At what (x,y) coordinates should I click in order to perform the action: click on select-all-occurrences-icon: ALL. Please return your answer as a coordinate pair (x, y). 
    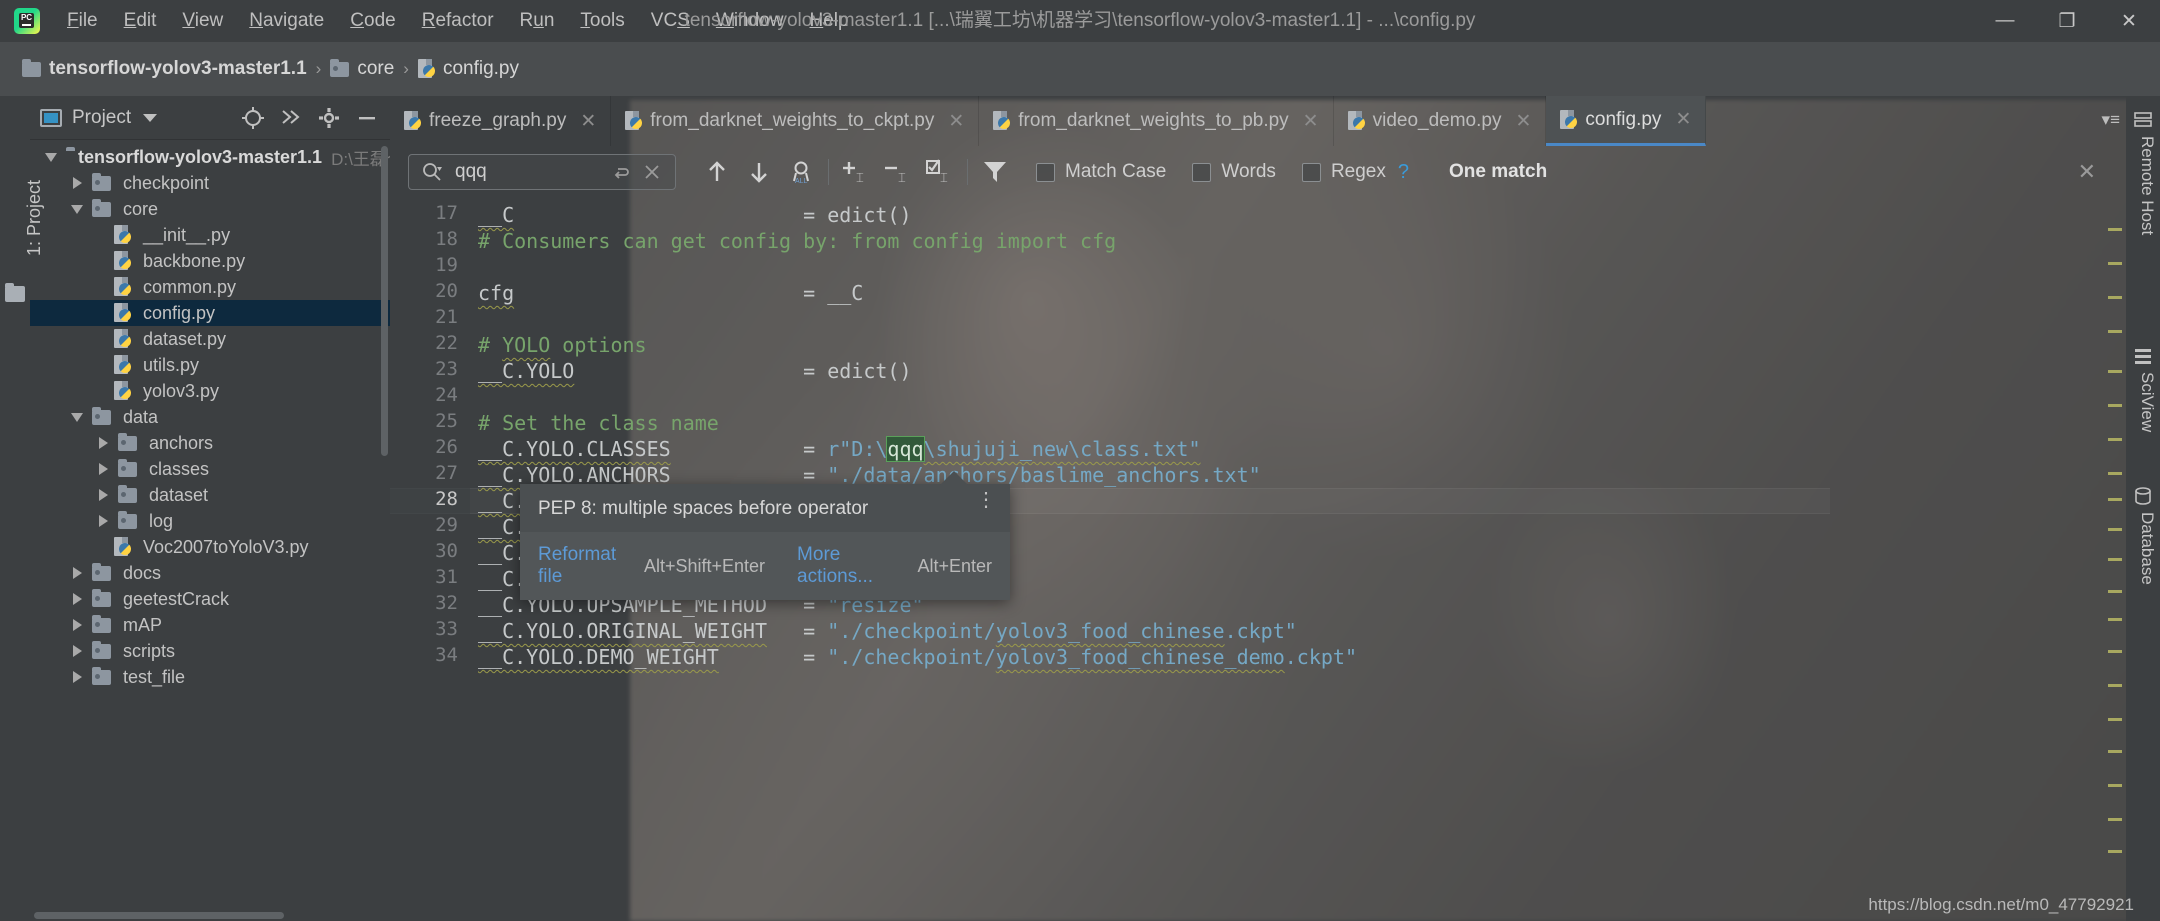
    Looking at the image, I should click on (801, 172).